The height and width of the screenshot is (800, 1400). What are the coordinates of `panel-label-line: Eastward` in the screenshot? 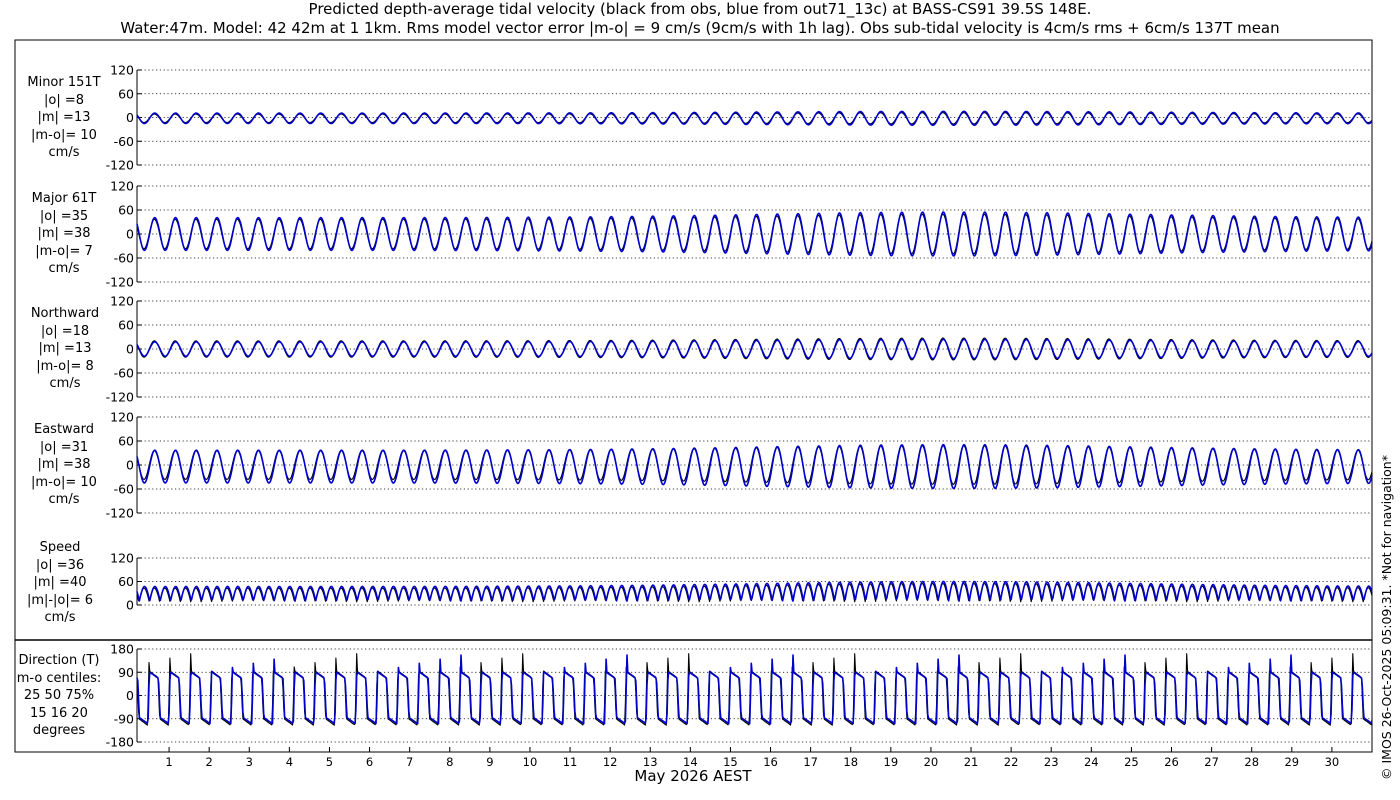 It's located at (64, 429).